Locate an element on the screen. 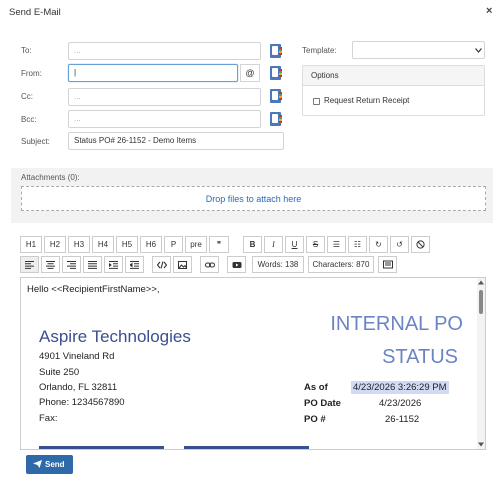  po-number-value: 26-1152 is located at coordinates (402, 419).